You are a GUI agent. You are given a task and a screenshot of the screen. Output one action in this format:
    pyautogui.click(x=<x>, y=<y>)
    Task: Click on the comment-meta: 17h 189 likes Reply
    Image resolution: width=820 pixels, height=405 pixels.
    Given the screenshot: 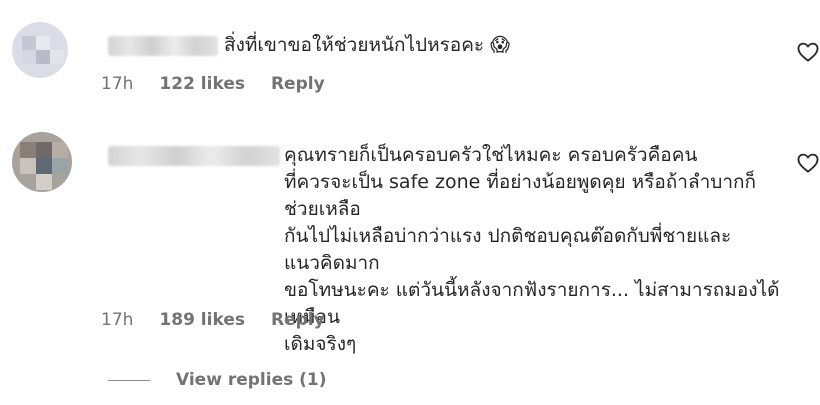 What is the action you would take?
    pyautogui.click(x=213, y=320)
    